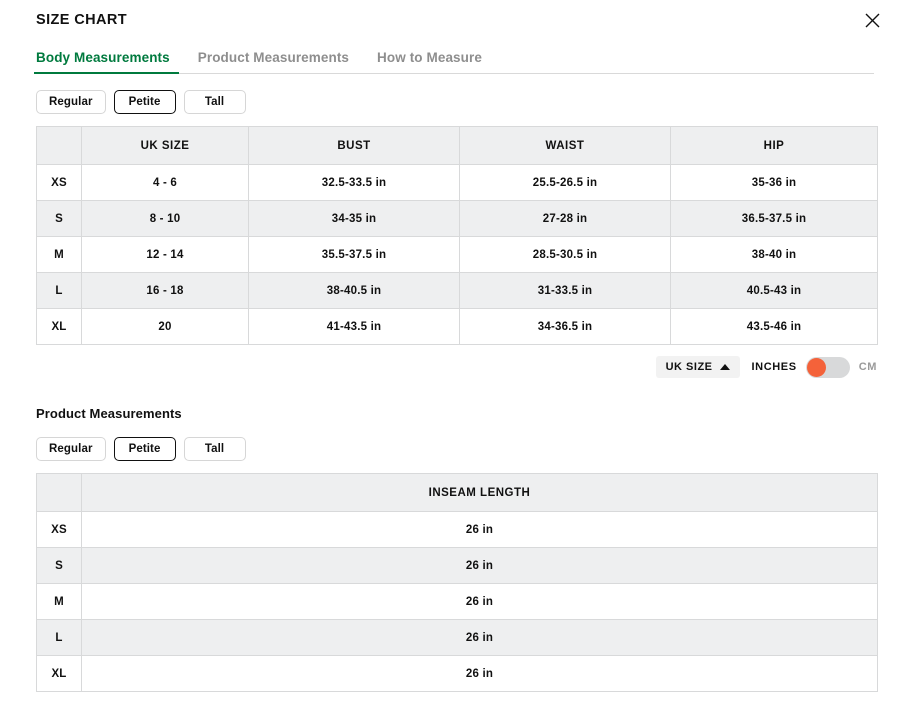 The height and width of the screenshot is (719, 910). I want to click on cell-hip: 38-40 in, so click(774, 254).